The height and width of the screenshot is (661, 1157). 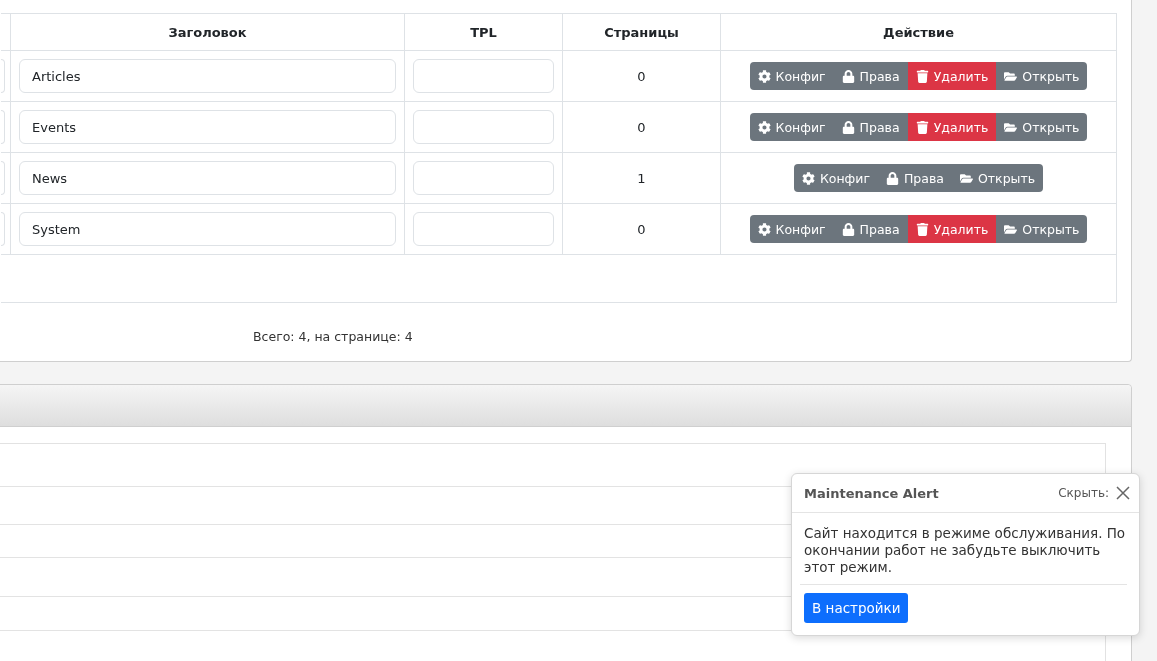 What do you see at coordinates (207, 76) in the screenshot?
I see `title-input: Articles` at bounding box center [207, 76].